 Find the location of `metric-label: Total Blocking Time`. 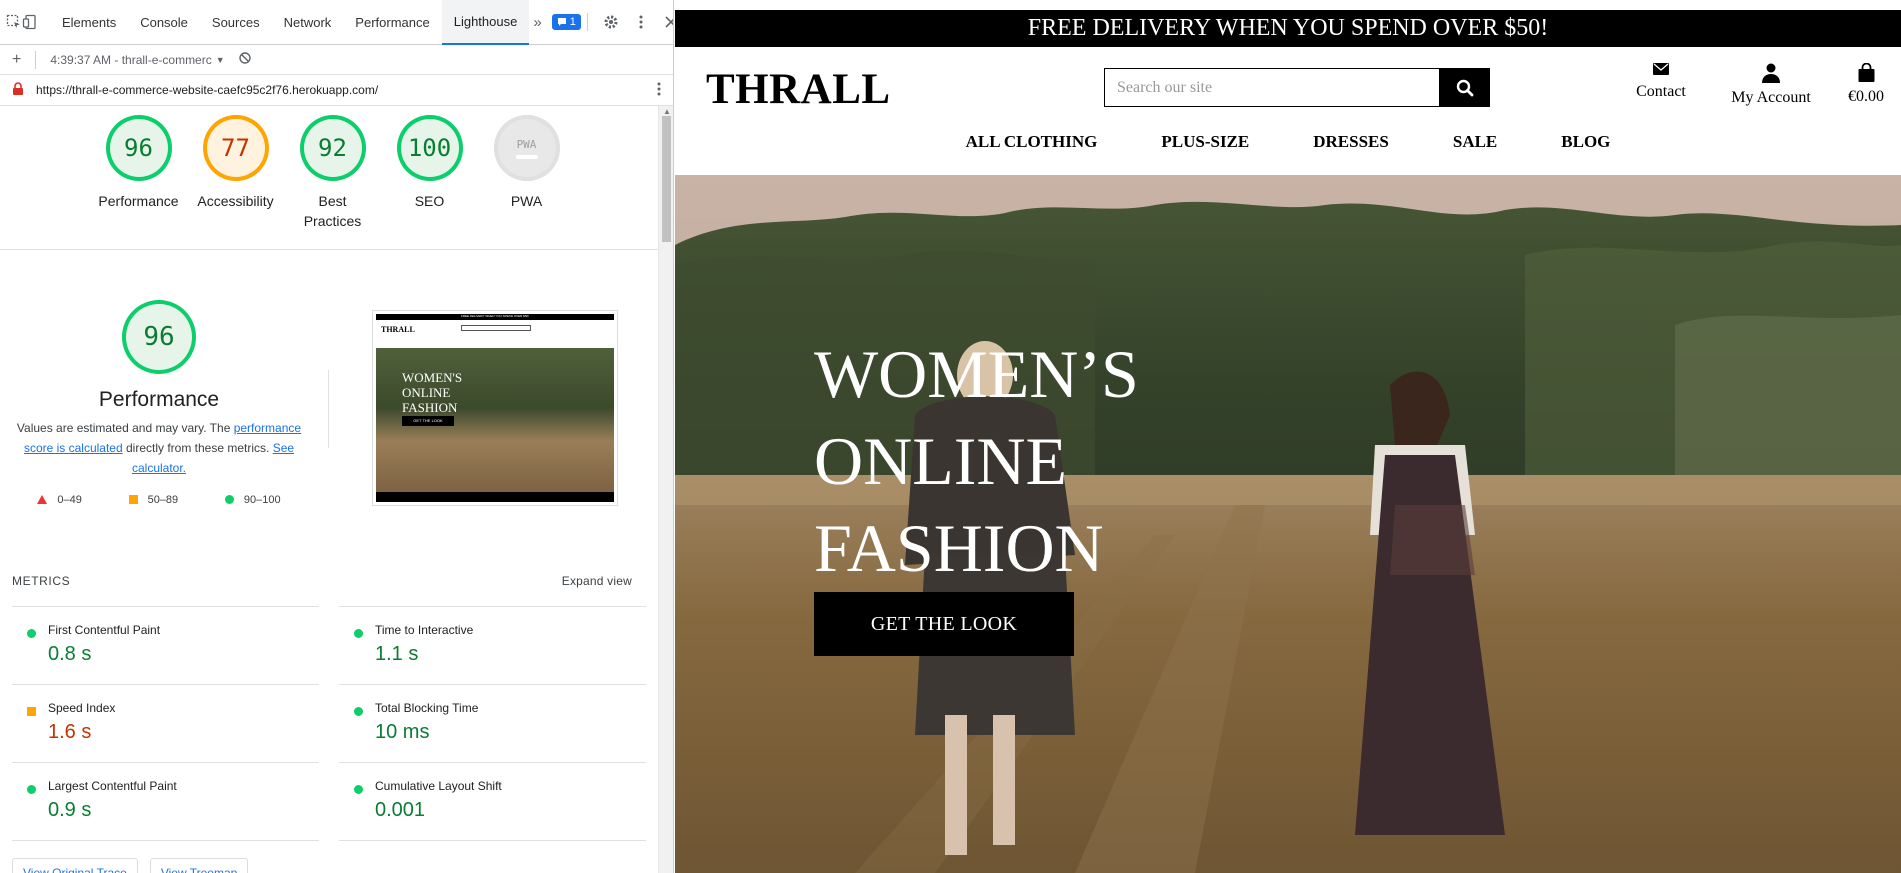

metric-label: Total Blocking Time is located at coordinates (427, 708).